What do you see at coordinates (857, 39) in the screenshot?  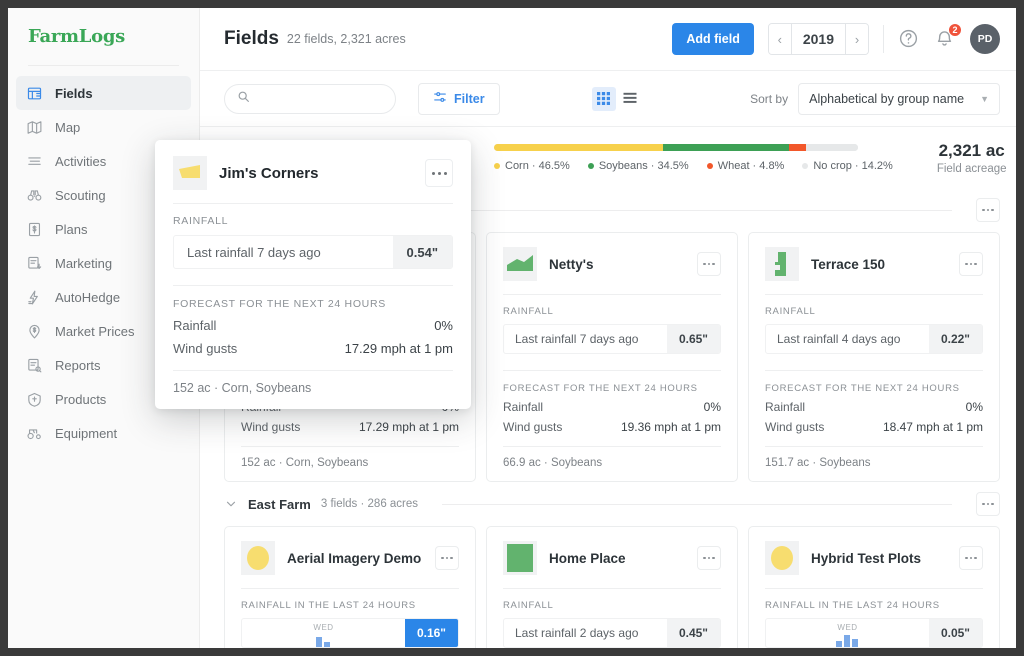 I see `year-next-button: ›` at bounding box center [857, 39].